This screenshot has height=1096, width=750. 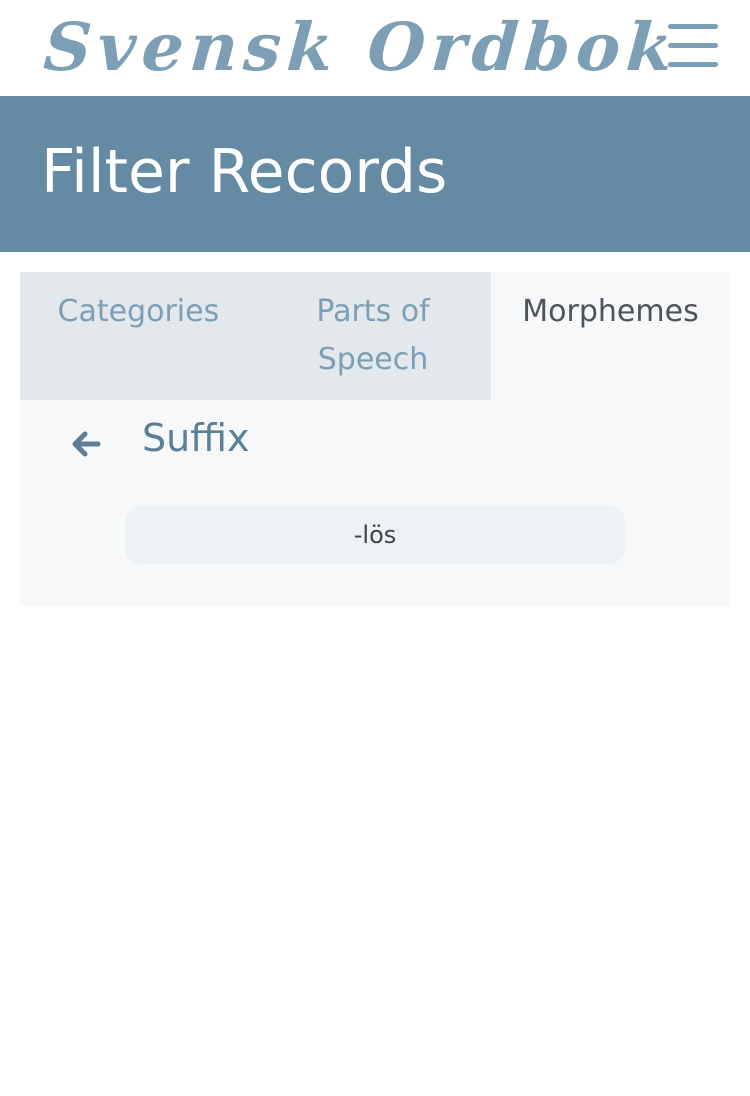 I want to click on hamburger-menu-icon, so click(x=693, y=46).